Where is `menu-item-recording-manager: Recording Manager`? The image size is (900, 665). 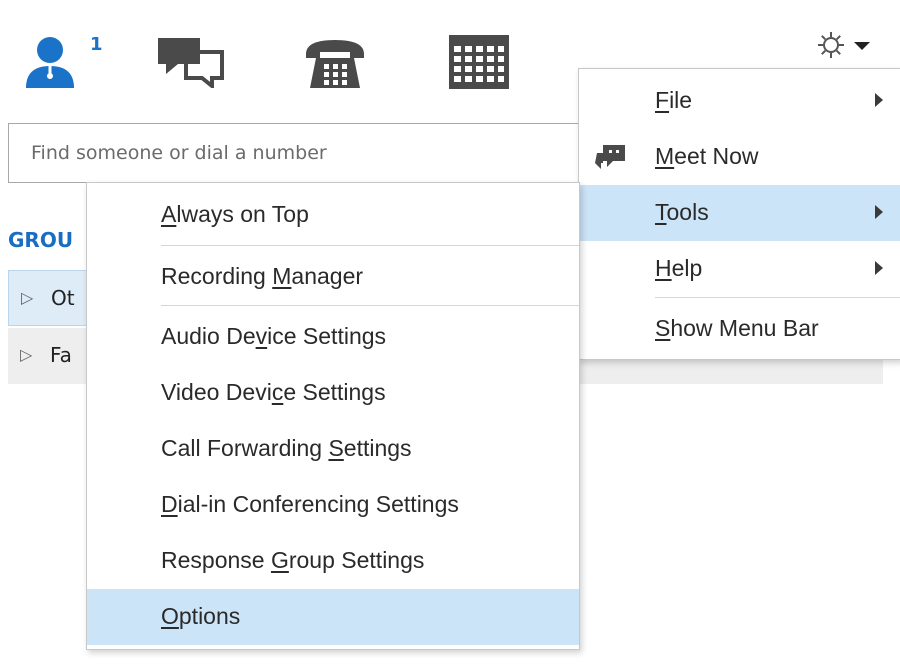
menu-item-recording-manager: Recording Manager is located at coordinates (333, 277).